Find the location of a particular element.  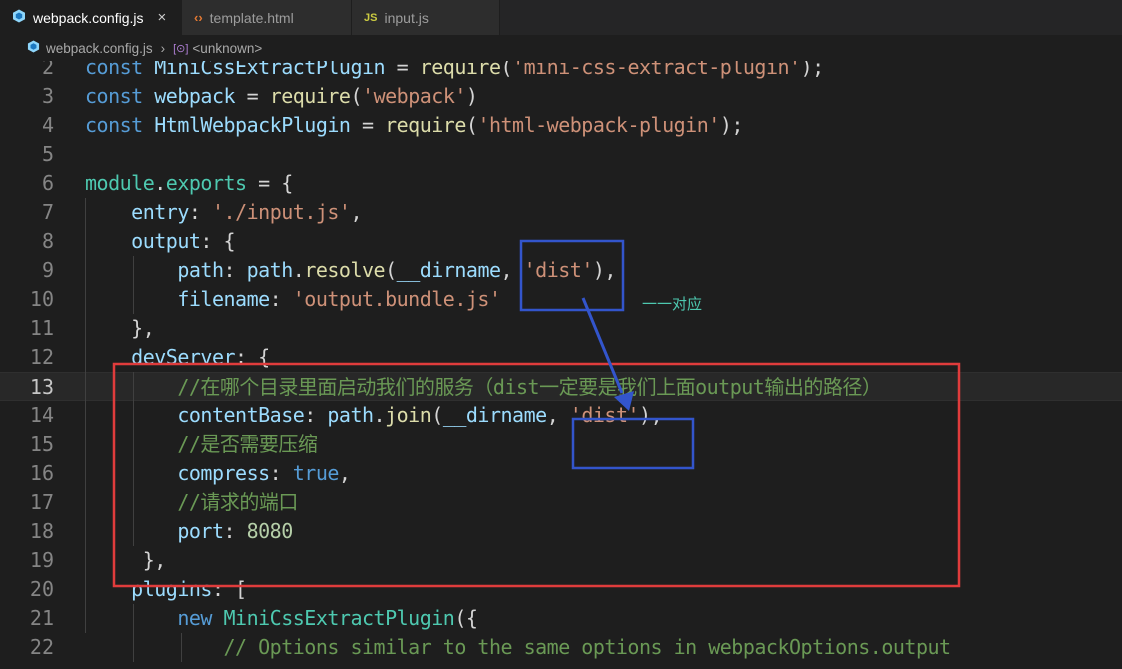

code-line: 21 new MiniCssExtractPlugin({ is located at coordinates (561, 618).